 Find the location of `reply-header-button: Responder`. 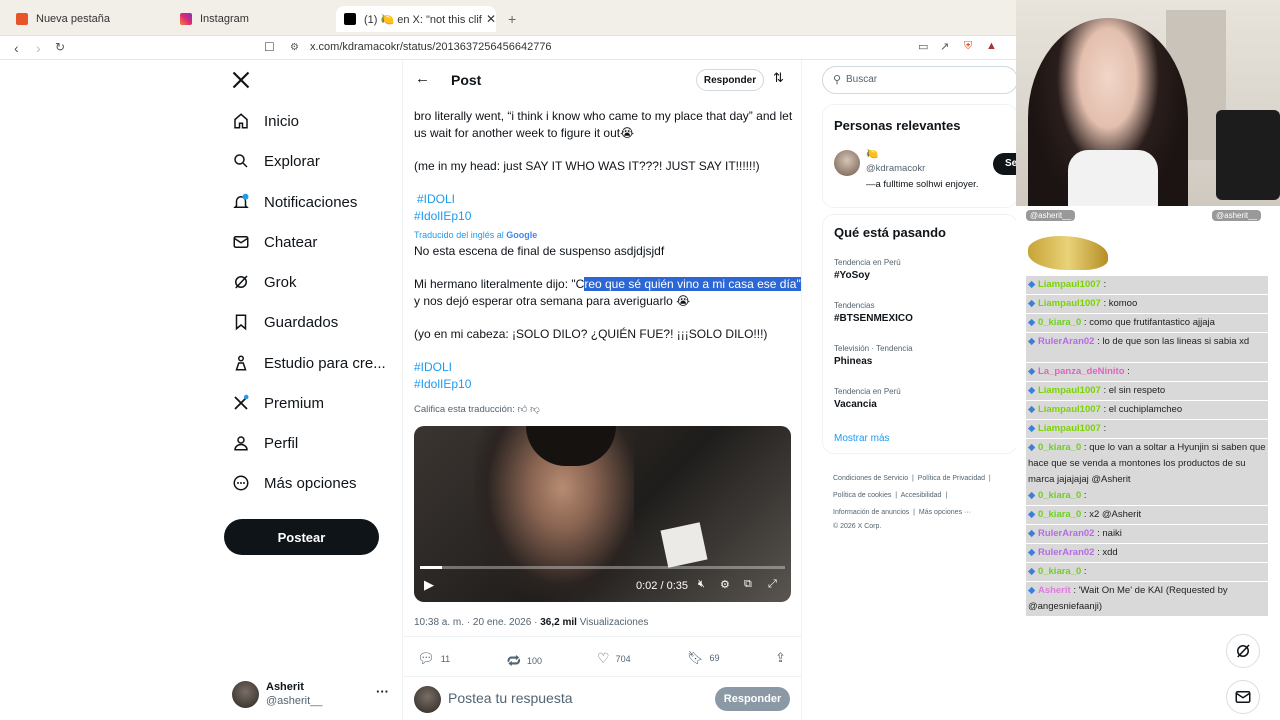

reply-header-button: Responder is located at coordinates (730, 80).